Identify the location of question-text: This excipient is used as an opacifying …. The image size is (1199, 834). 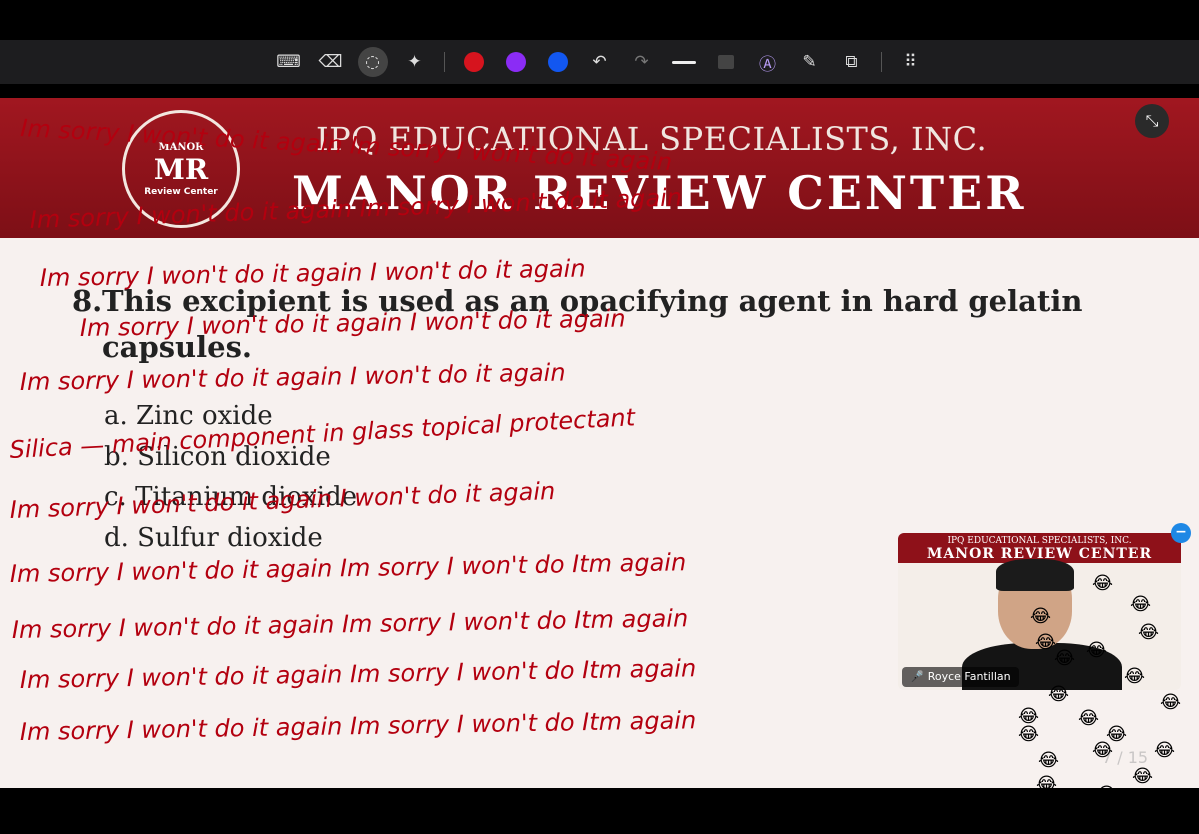
(592, 324).